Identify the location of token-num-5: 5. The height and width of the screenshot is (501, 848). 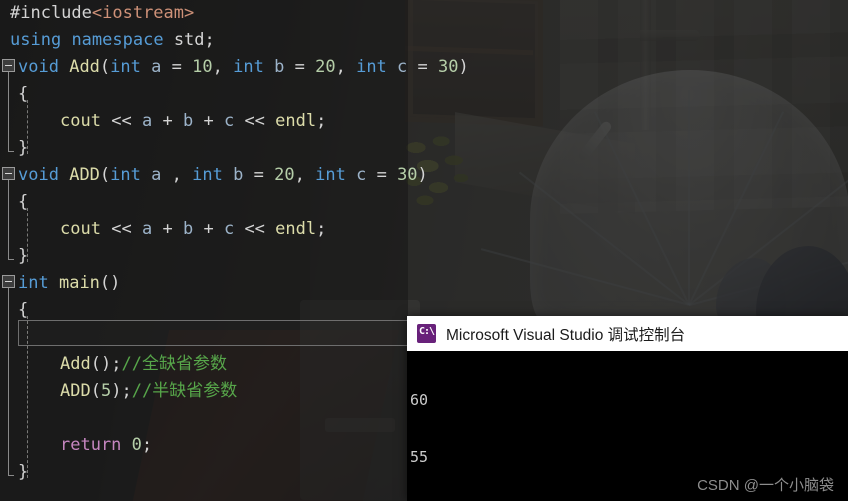
(106, 391).